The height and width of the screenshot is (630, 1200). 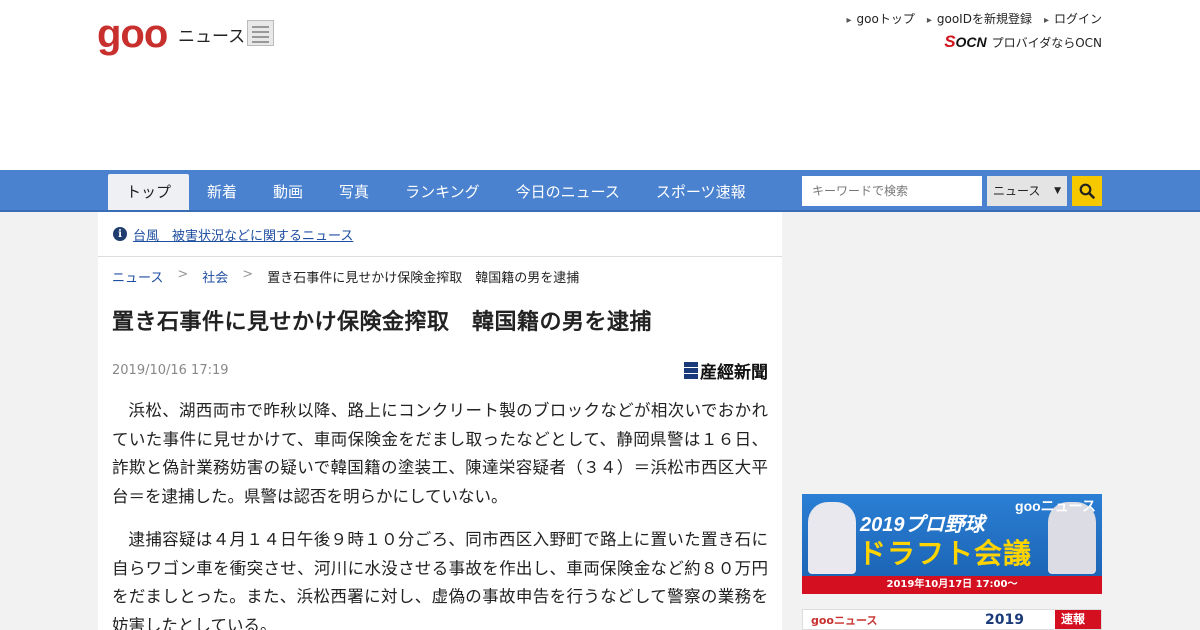 What do you see at coordinates (1027, 191) in the screenshot?
I see `search-scope-select: ニュース` at bounding box center [1027, 191].